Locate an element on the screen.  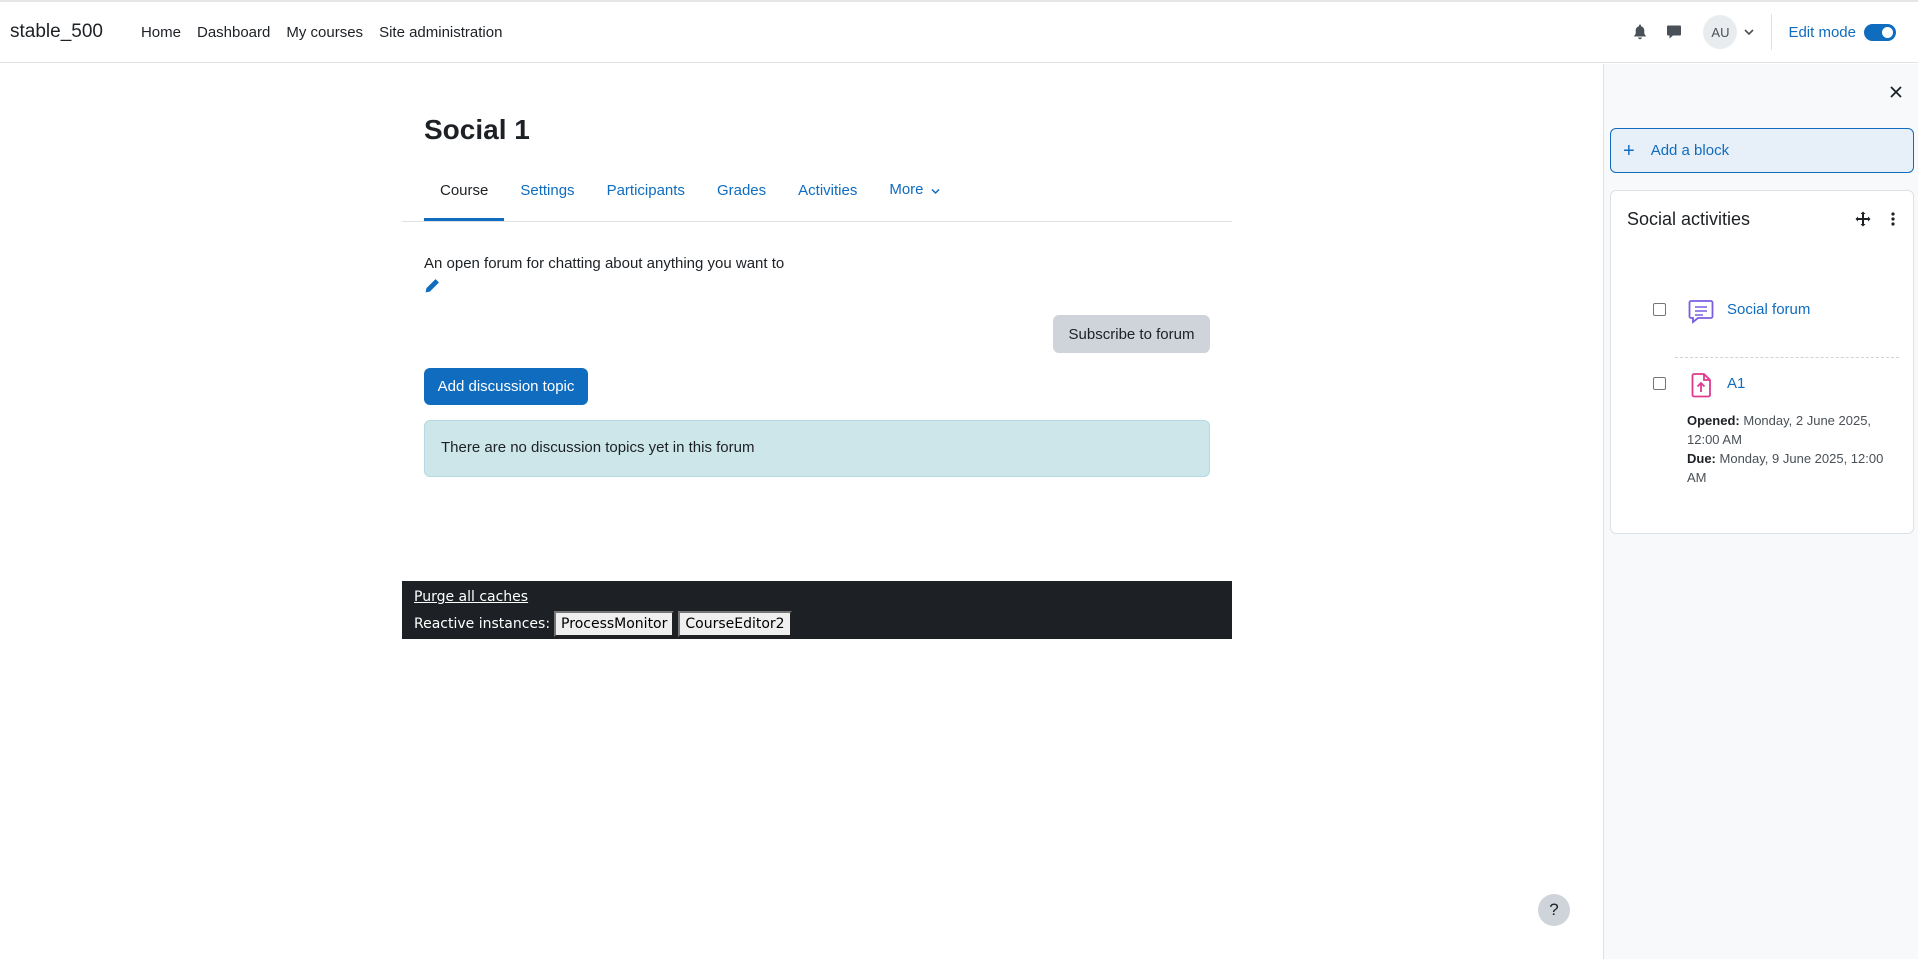
tab-participants: Participants is located at coordinates (646, 201).